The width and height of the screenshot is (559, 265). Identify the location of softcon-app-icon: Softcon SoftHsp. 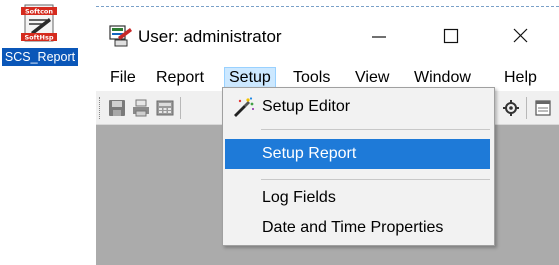
(39, 23).